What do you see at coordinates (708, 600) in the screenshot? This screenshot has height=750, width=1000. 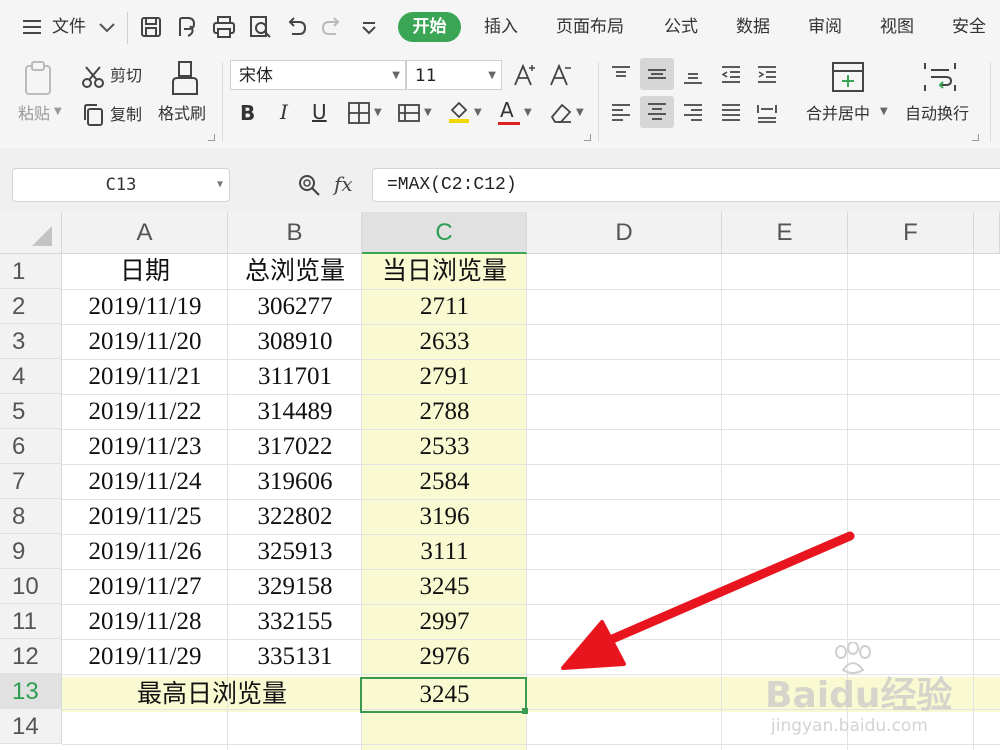 I see `annotation-arrow` at bounding box center [708, 600].